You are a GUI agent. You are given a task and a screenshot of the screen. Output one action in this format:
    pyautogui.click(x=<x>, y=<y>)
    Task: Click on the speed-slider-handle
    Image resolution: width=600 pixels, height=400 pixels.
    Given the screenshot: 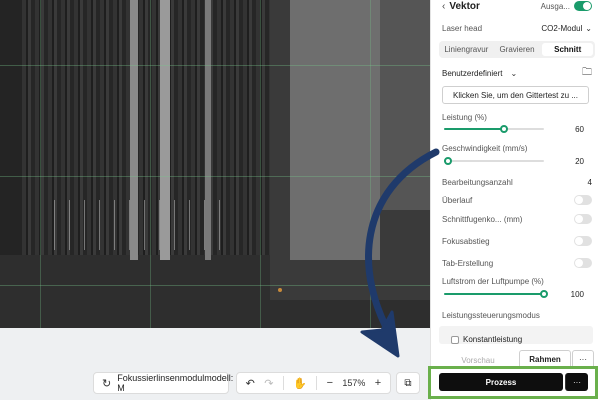 What is the action you would take?
    pyautogui.click(x=448, y=161)
    